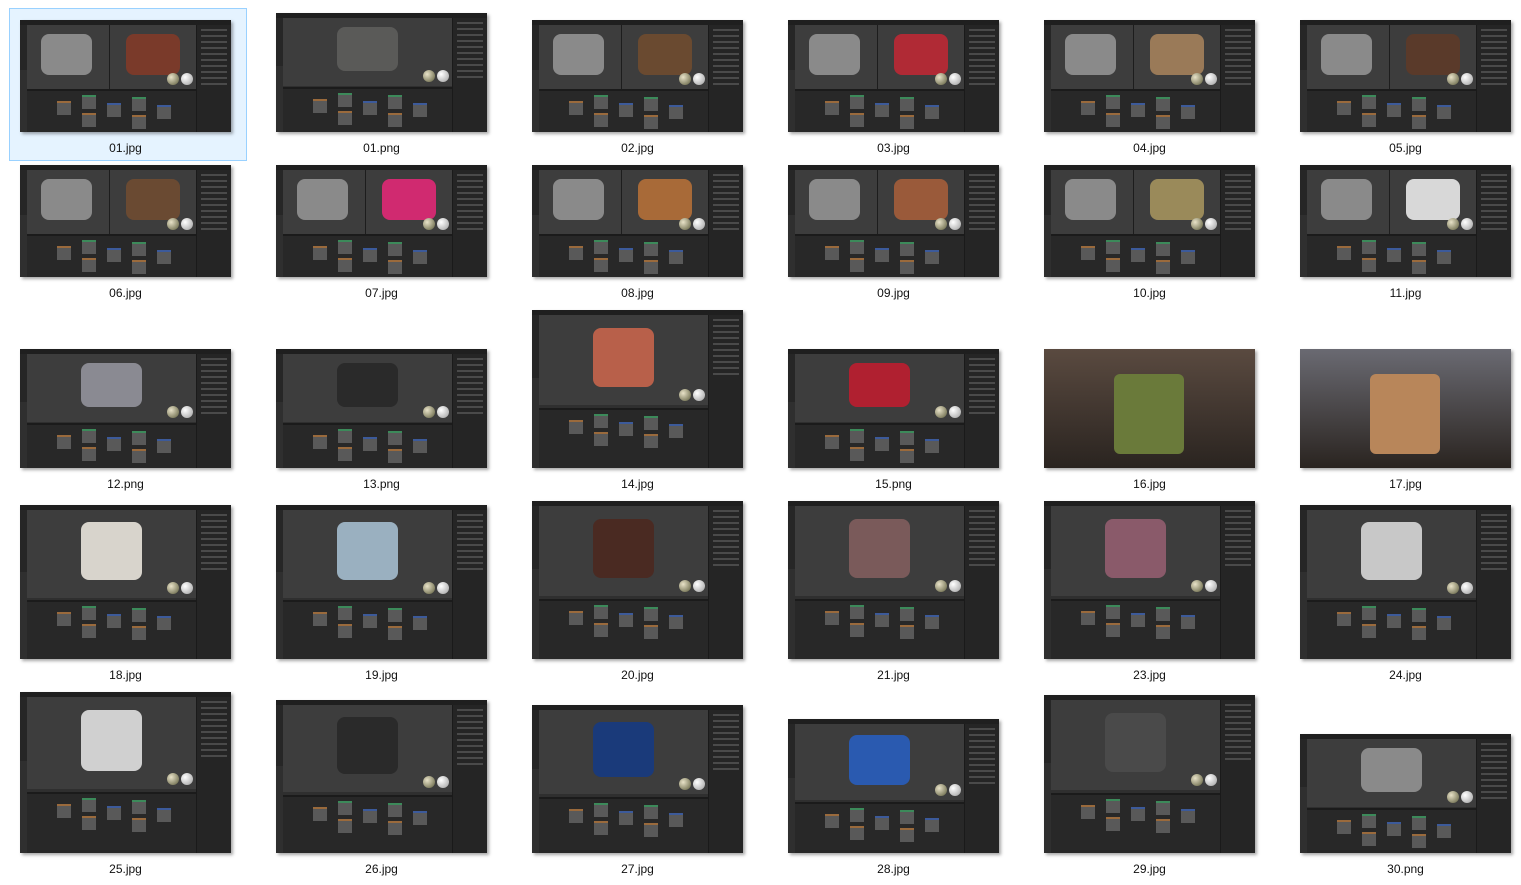 The image size is (1521, 885). I want to click on file-name-label: 09.jpg, so click(893, 293).